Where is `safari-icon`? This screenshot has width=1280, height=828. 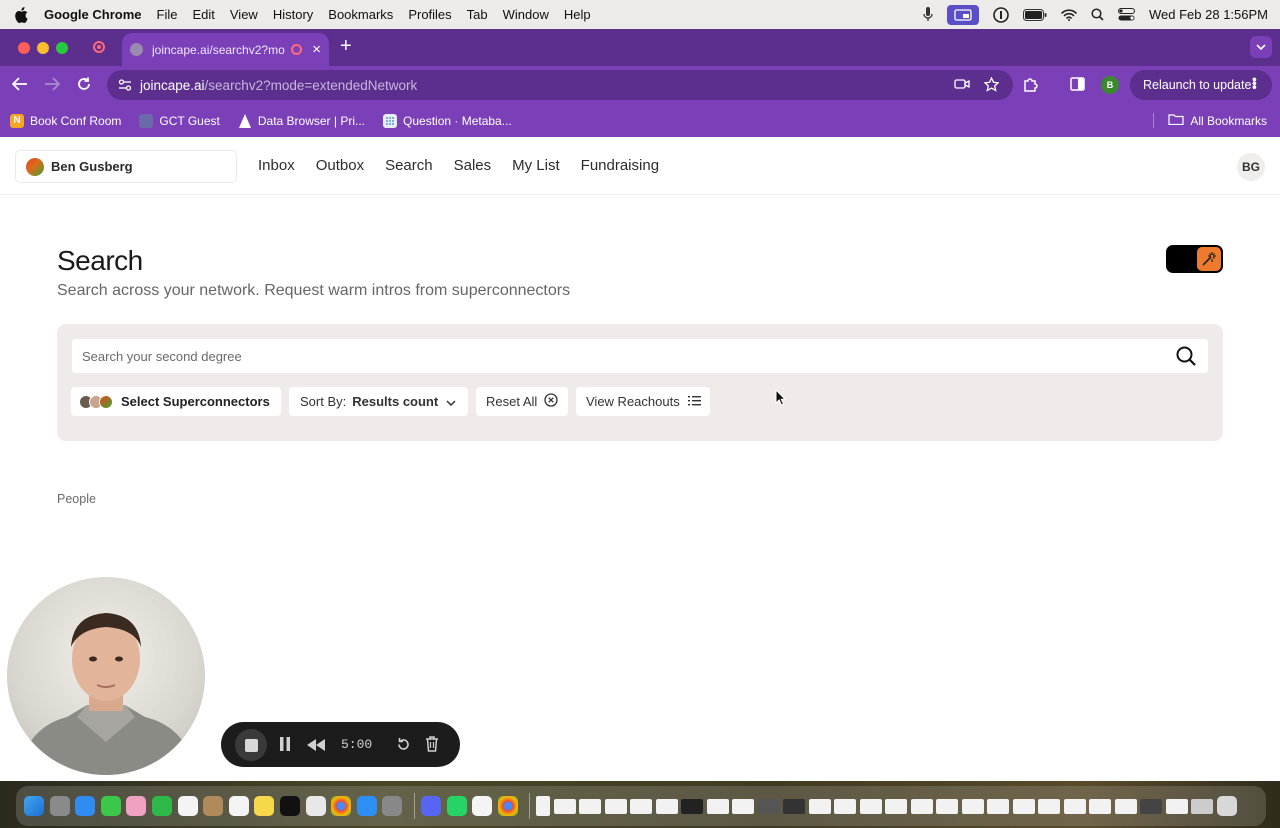 safari-icon is located at coordinates (85, 806).